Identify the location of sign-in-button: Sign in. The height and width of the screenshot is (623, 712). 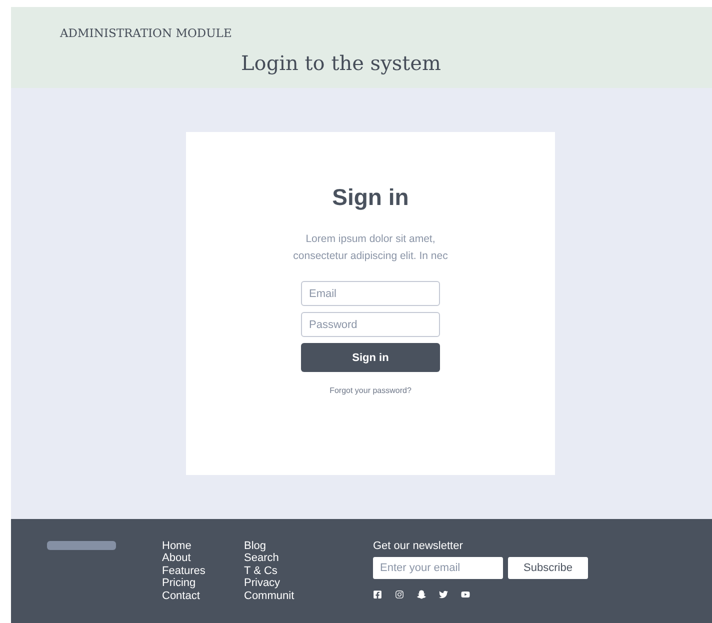
(370, 357).